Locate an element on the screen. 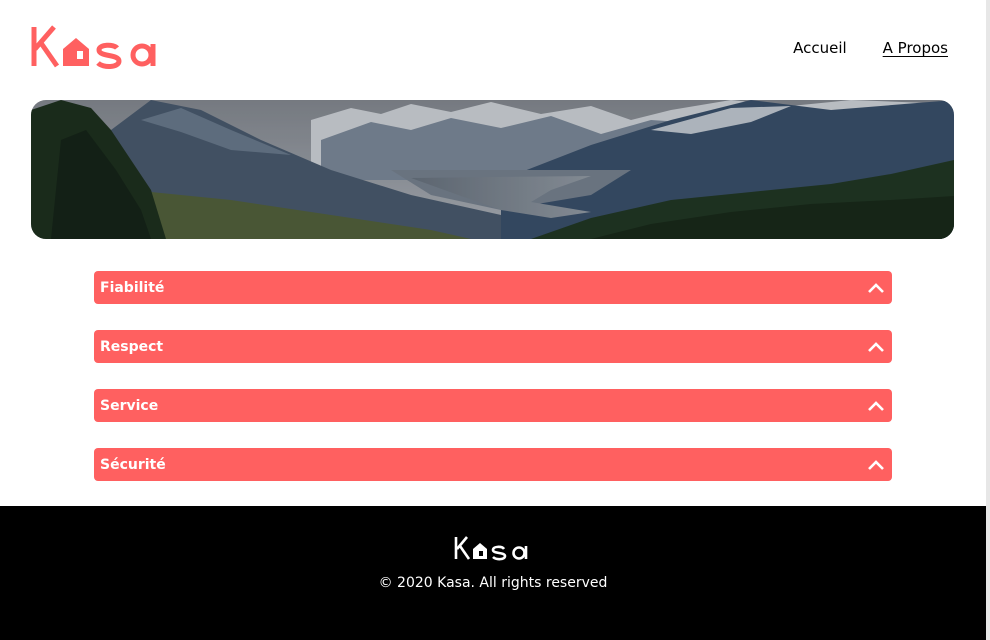 The width and height of the screenshot is (990, 640). collapse-fiabilite: Fiabilité is located at coordinates (493, 287).